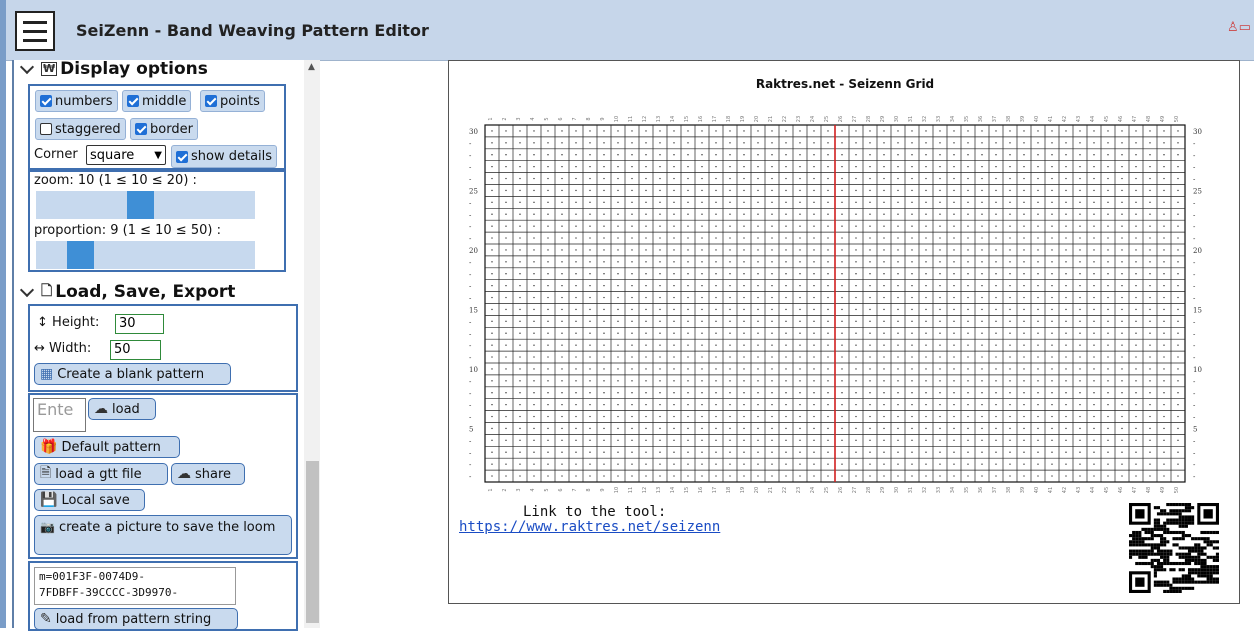 The width and height of the screenshot is (1254, 631). I want to click on local-save-button: 💾 Local save, so click(89, 500).